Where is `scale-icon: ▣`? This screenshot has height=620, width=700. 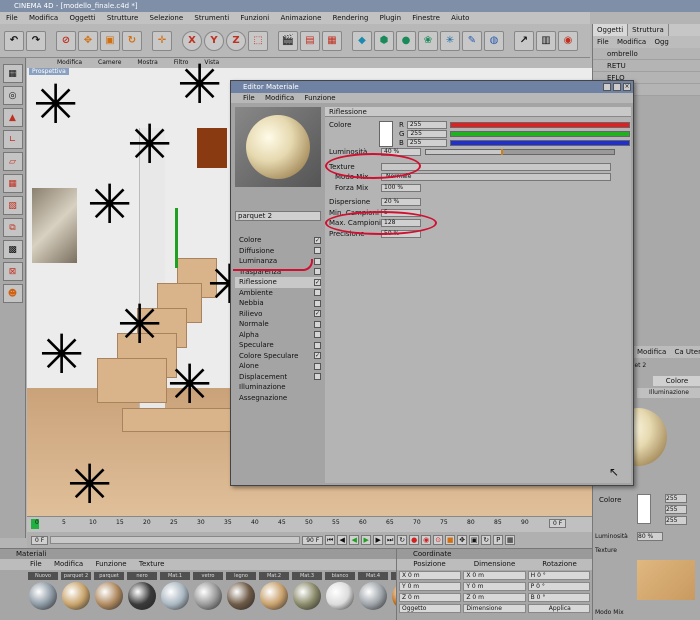
scale-icon: ▣ is located at coordinates (110, 40).